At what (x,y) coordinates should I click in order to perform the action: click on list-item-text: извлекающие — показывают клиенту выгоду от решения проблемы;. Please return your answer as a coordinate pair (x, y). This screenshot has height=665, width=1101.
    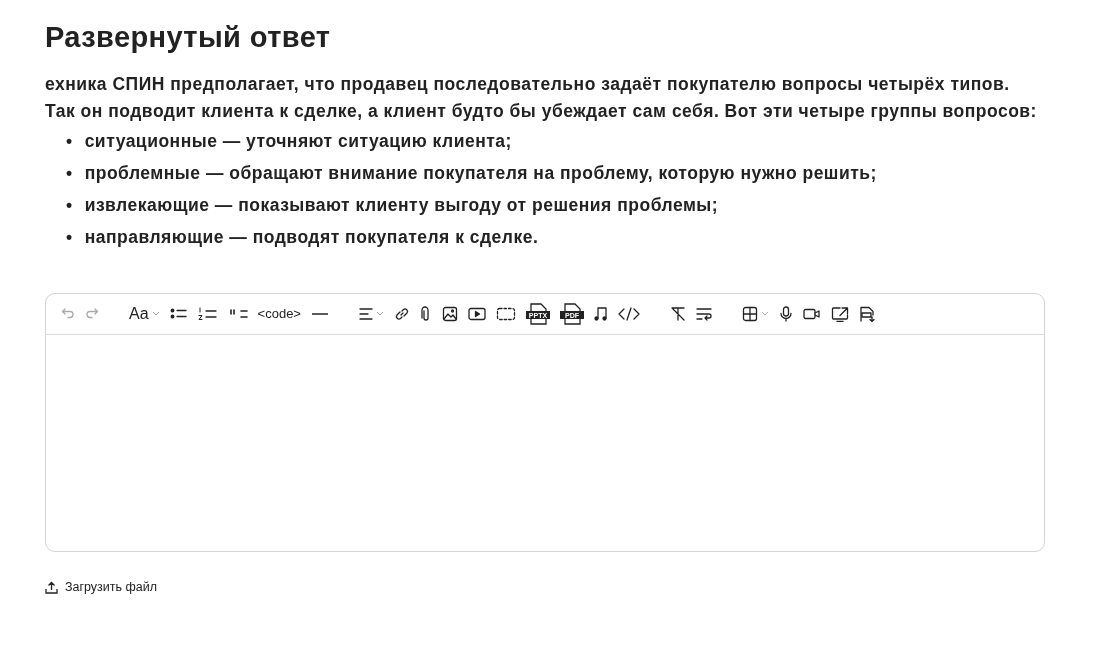
    Looking at the image, I should click on (401, 205).